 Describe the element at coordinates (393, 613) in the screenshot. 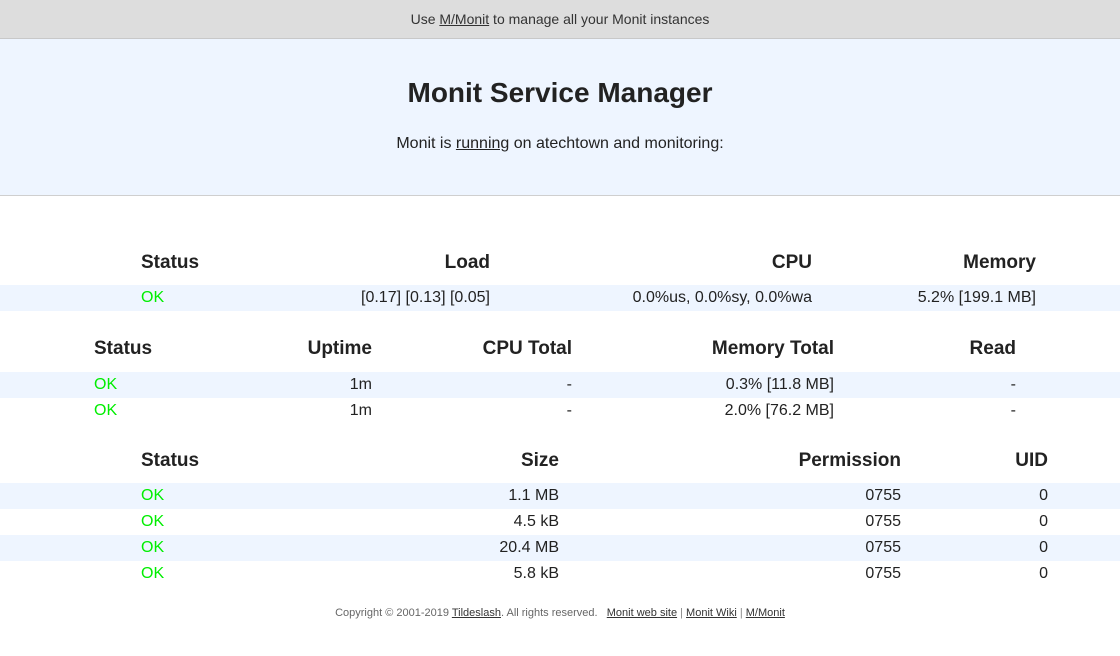

I see `copyright-prefix: Copyright © 2001-2019` at that location.